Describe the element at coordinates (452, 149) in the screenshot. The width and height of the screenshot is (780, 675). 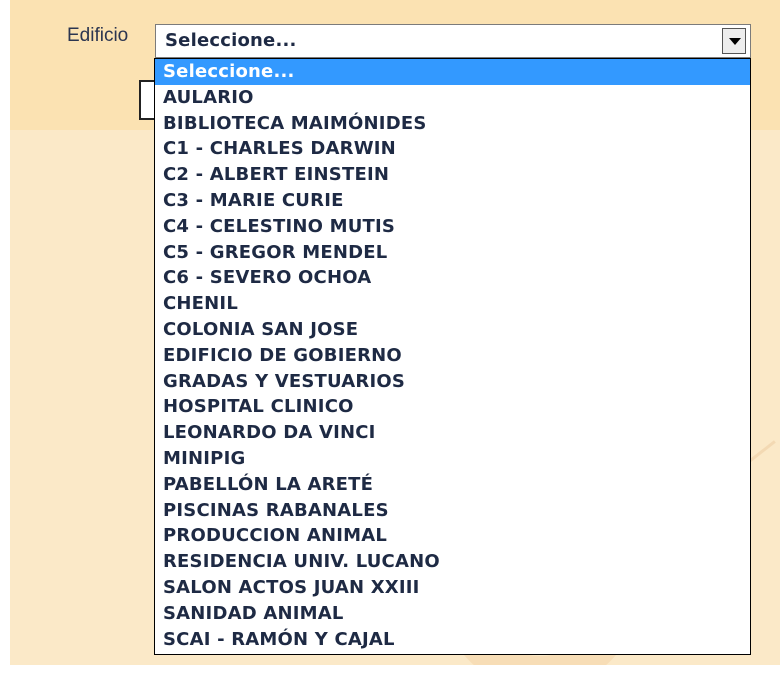
I see `dropdown-option: C1 - CHARLES DARWIN` at that location.